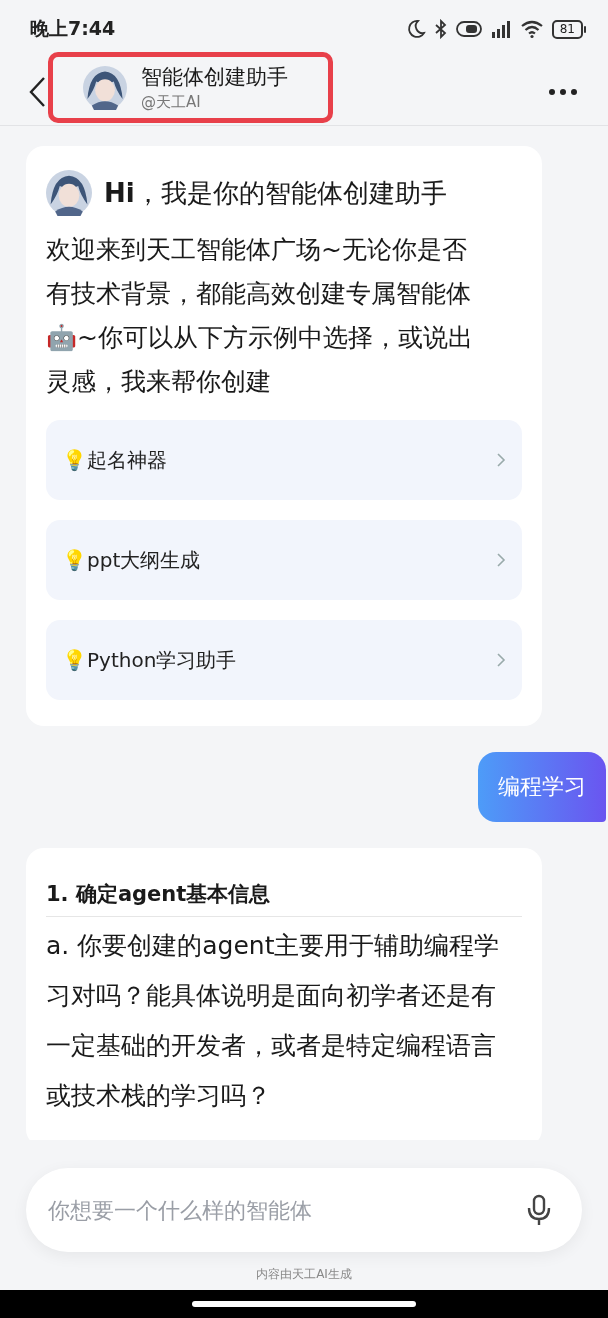 The image size is (608, 1318). I want to click on example-item: 💡ppt大纲生成, so click(284, 560).